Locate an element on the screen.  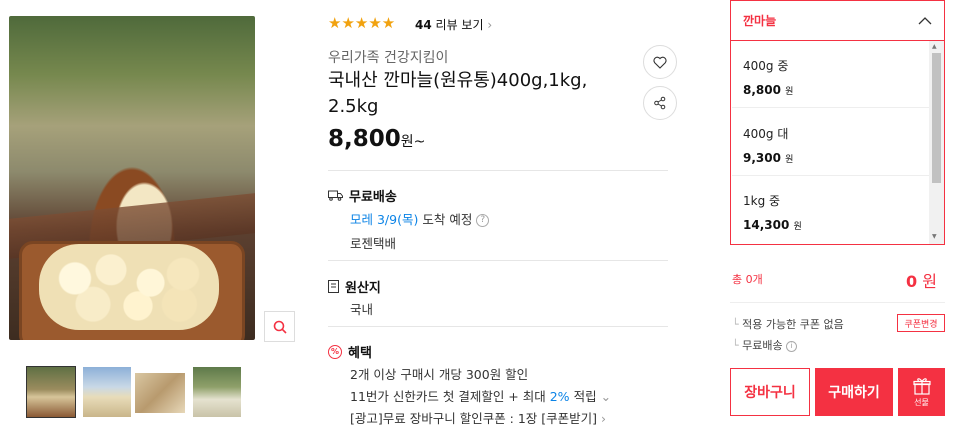
coupon-ad-text: [광고]무료 장바구니 할인쿠폰 : 1장 [쿠폰받기] is located at coordinates (474, 418).